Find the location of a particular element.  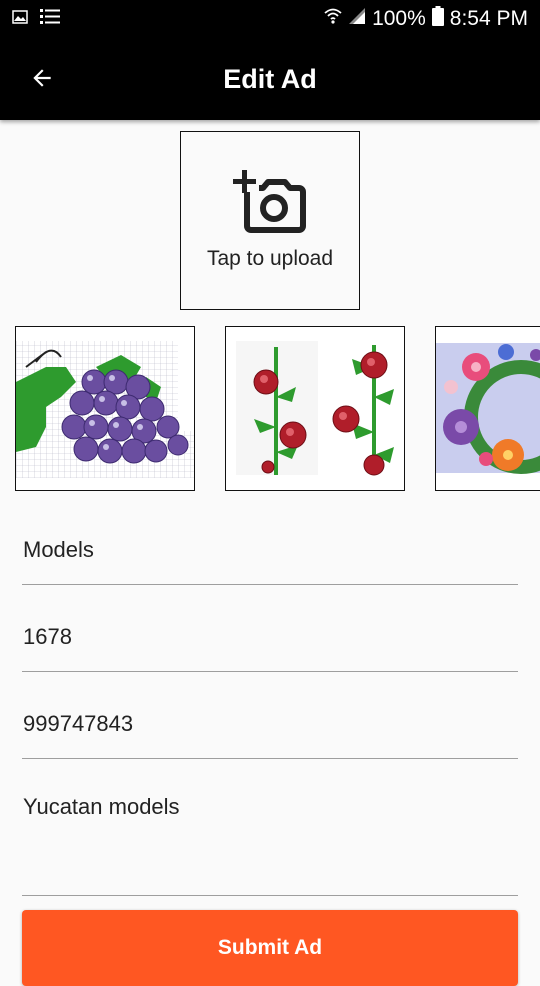

upload-photo-button: Tap to upload is located at coordinates (270, 220).